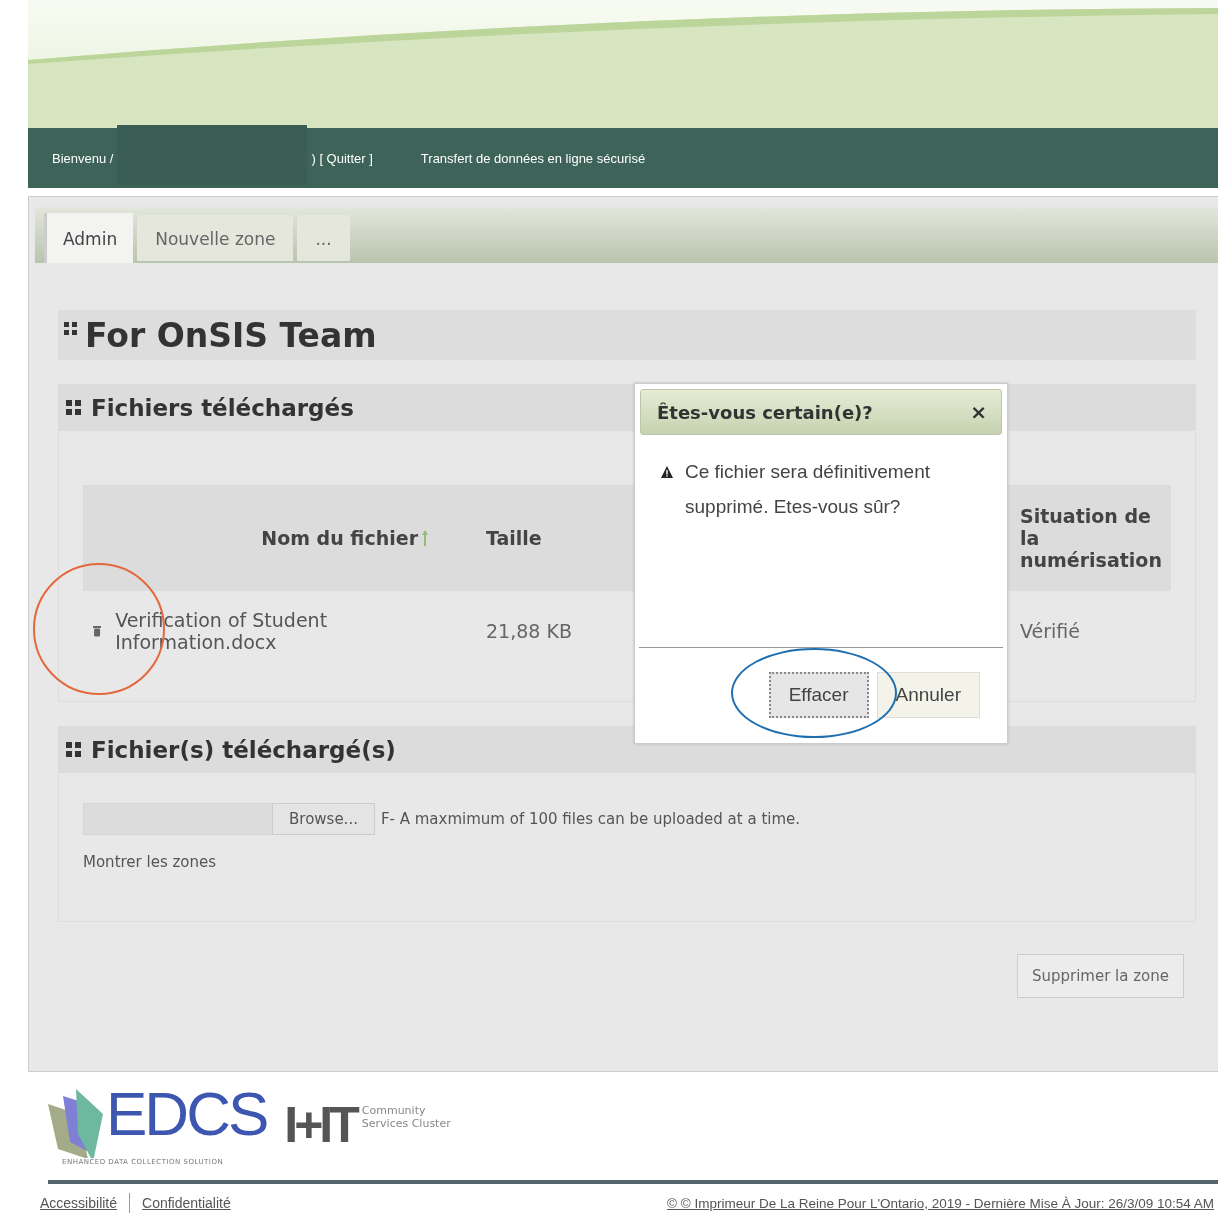 The image size is (1218, 1228). Describe the element at coordinates (533, 158) in the screenshot. I see `app-title: Transfert de données en ligne sécurisé` at that location.